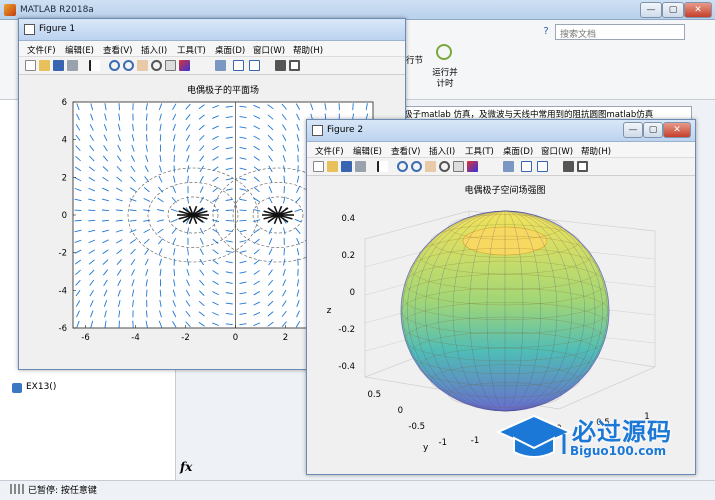 The width and height of the screenshot is (715, 500). I want to click on current-folder-address: 极子matlab 仿真，及微波与天线中常用到的阻抗圆图matlab仿真, so click(546, 113).